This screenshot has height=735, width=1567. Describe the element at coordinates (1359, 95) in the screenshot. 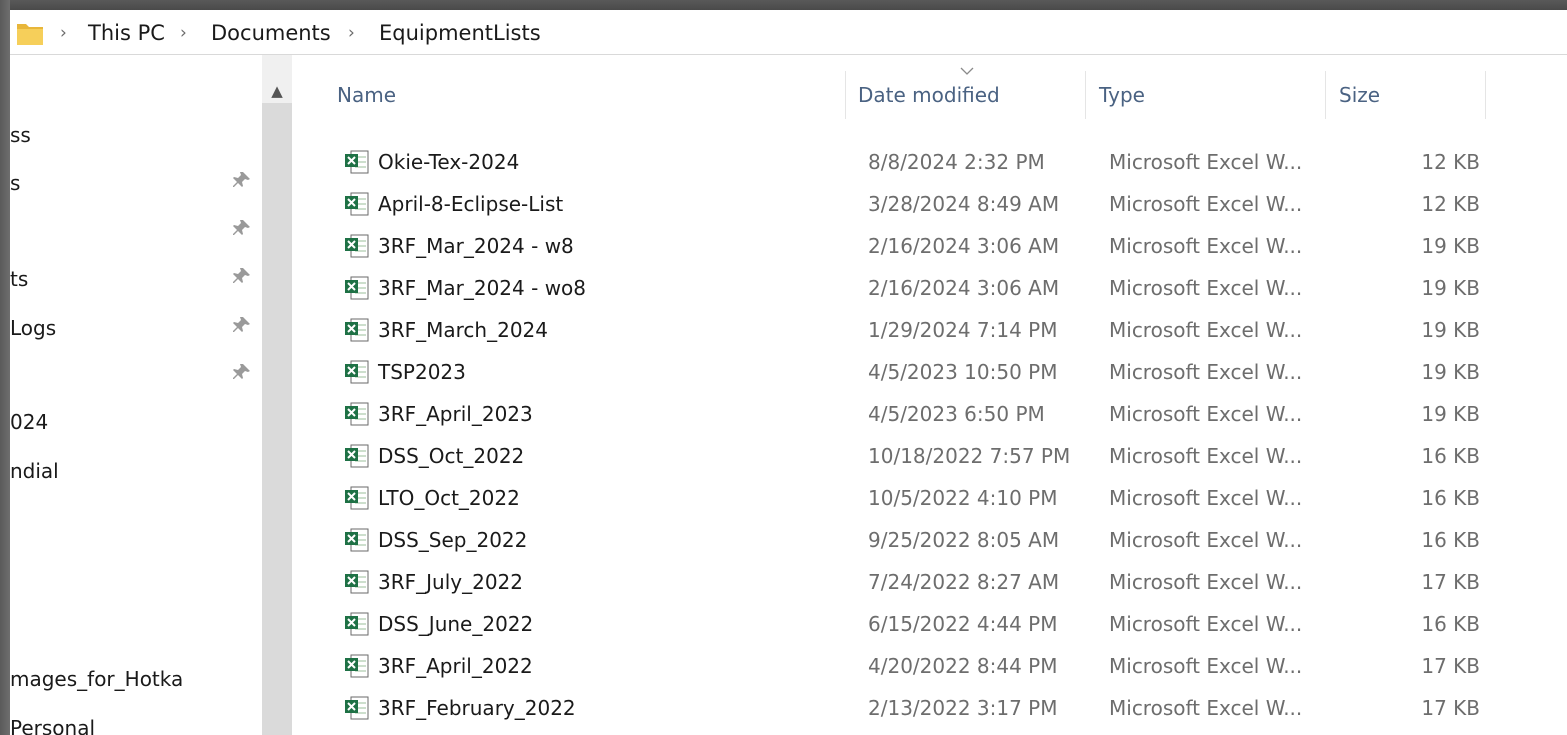

I see `column-header-size: Size` at that location.